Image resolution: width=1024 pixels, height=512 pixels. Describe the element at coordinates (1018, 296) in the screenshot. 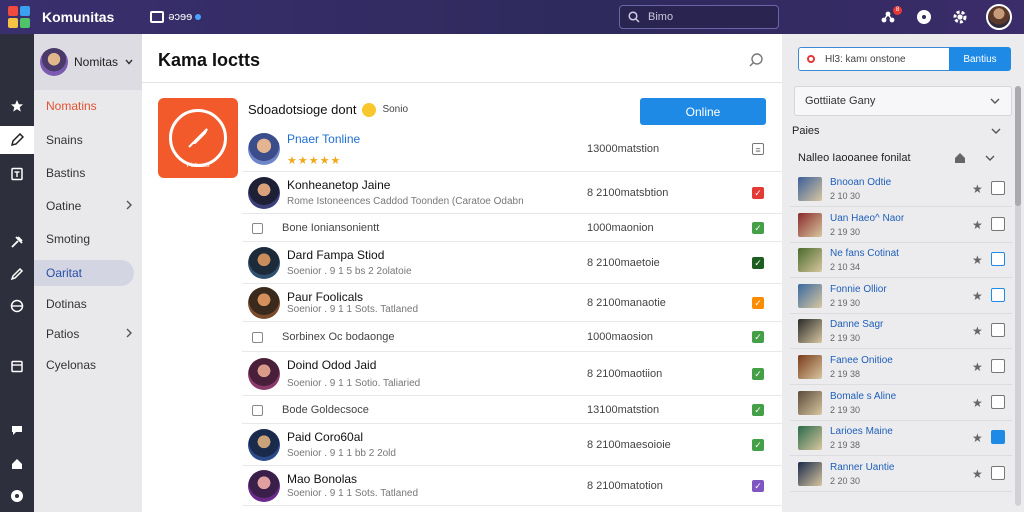

I see `right-scrollbar` at that location.